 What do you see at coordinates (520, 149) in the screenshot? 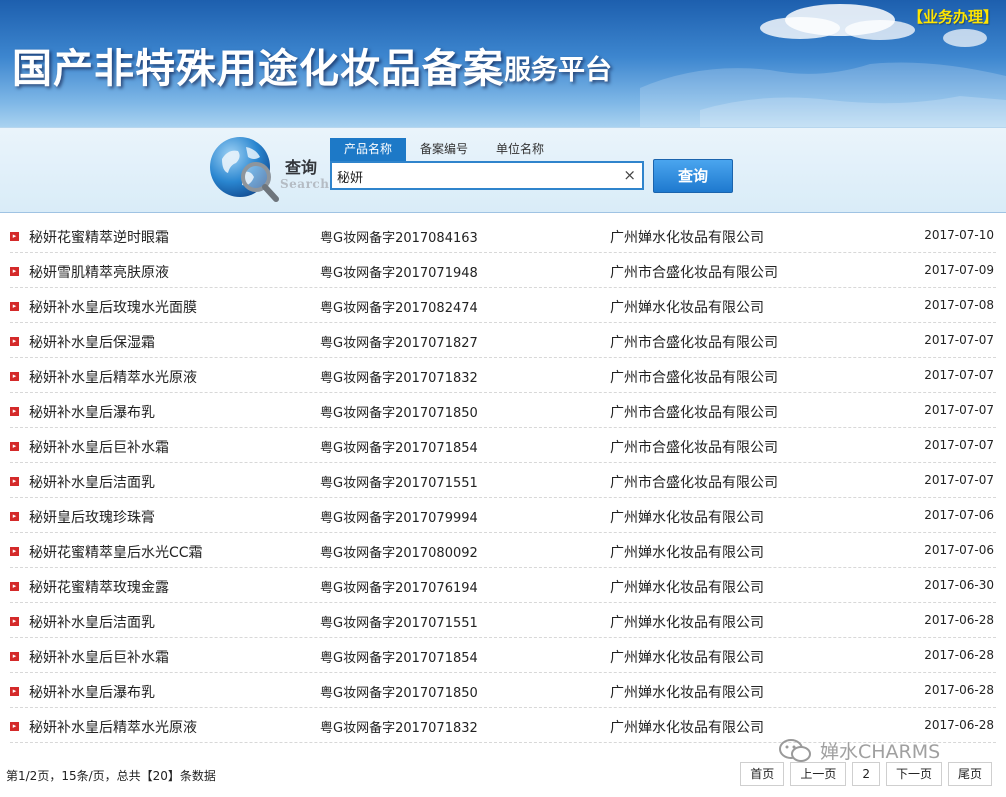
I see `tab-company-name: 单位名称` at bounding box center [520, 149].